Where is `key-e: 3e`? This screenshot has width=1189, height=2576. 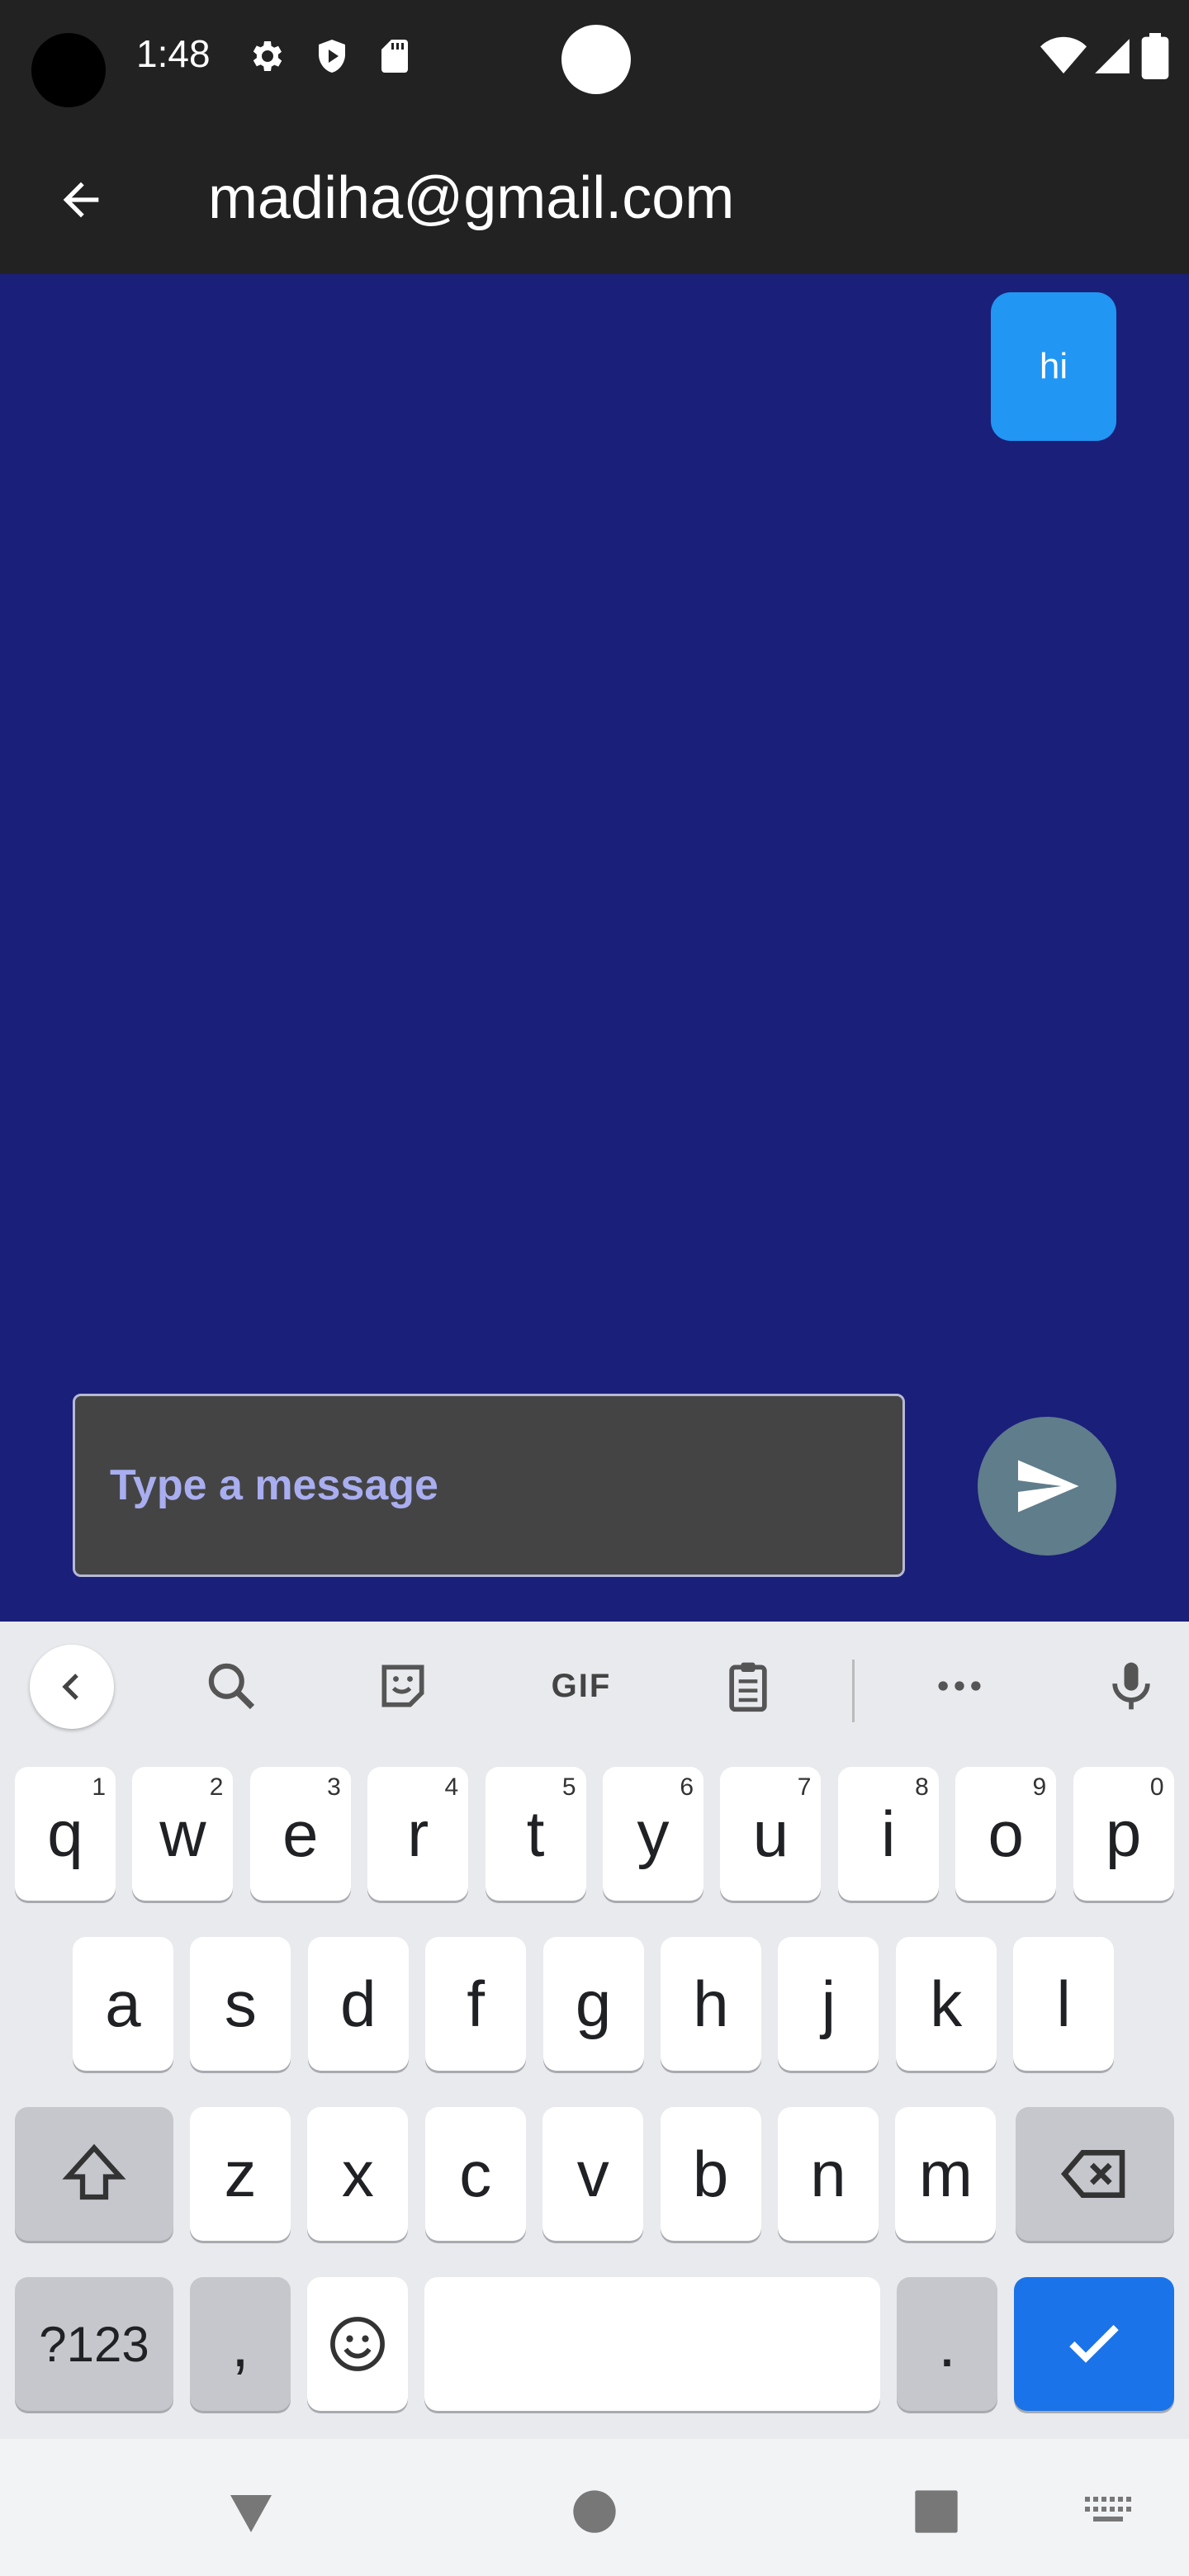 key-e: 3e is located at coordinates (300, 1834).